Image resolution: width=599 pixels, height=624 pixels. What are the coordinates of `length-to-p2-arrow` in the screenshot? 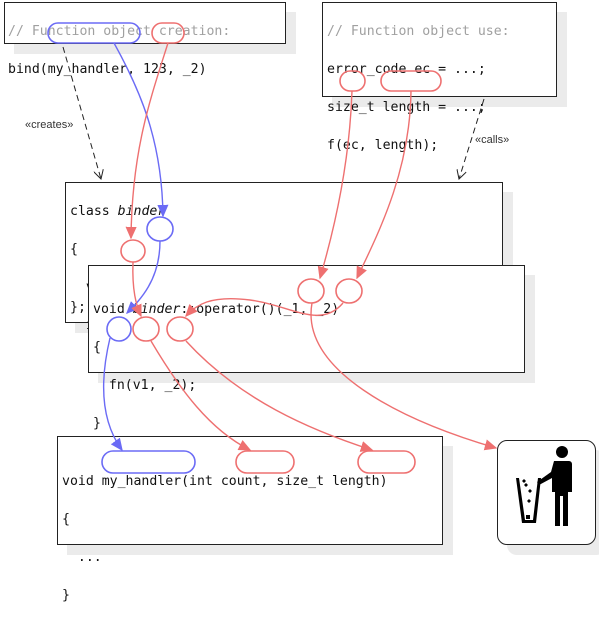 It's located at (384, 185).